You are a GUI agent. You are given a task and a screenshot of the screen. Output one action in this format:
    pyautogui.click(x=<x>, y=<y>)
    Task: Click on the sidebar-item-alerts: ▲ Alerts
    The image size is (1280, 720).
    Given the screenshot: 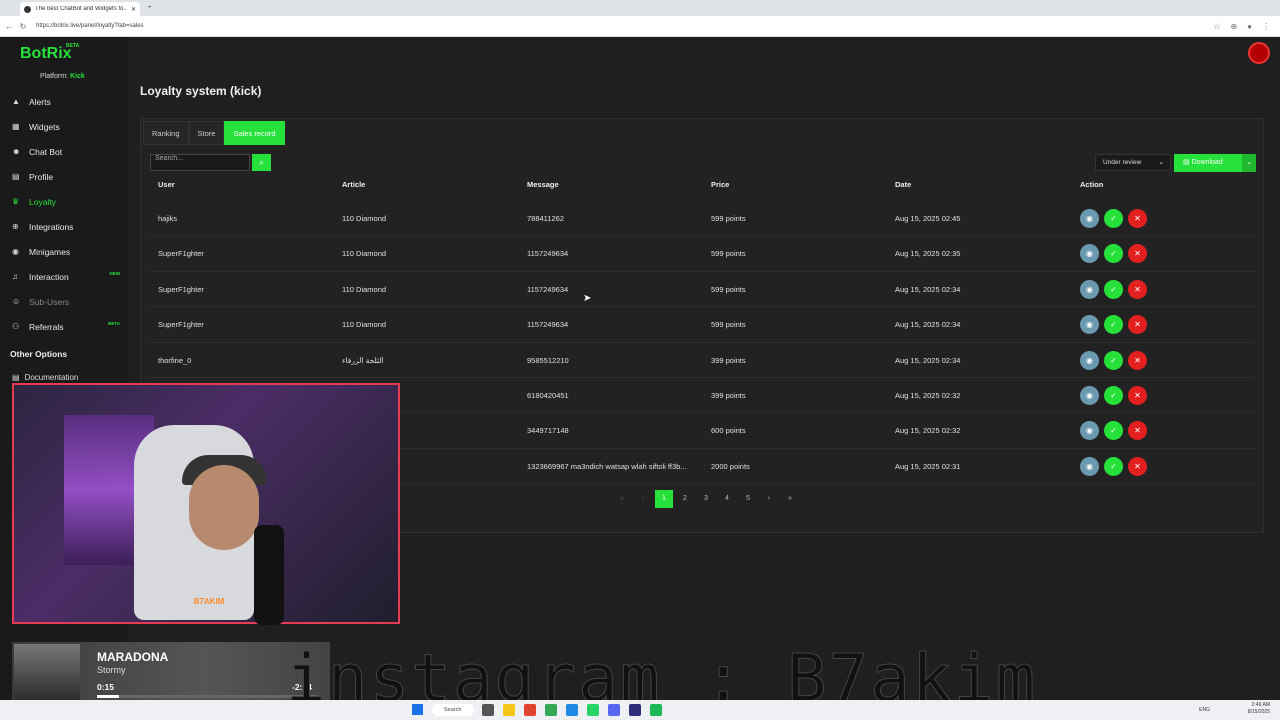 What is the action you would take?
    pyautogui.click(x=64, y=101)
    